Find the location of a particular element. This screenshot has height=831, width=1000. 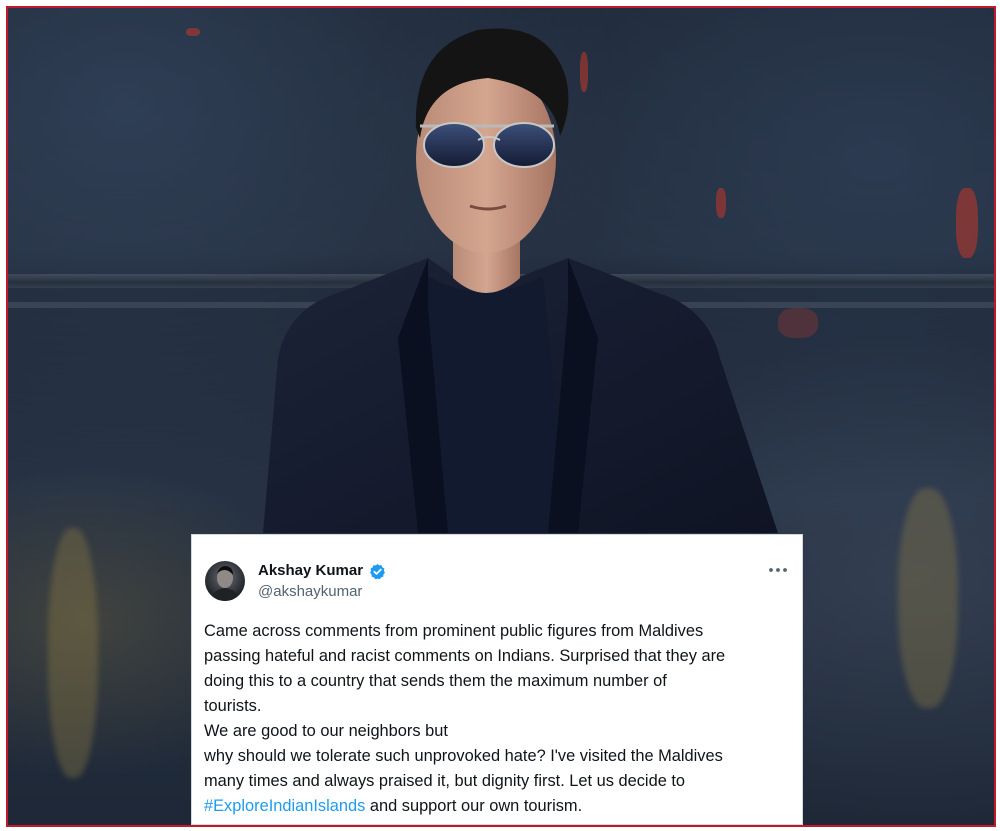

avatar-portrait-icon is located at coordinates (225, 583).